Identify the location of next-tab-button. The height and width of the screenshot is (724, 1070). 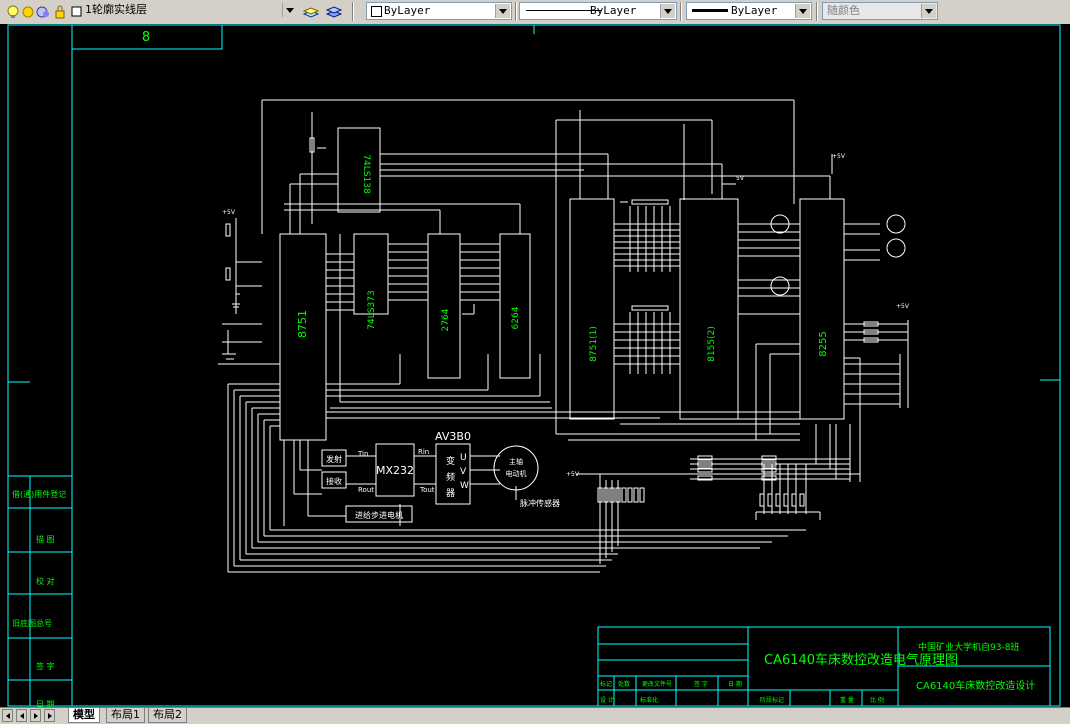
(35, 715).